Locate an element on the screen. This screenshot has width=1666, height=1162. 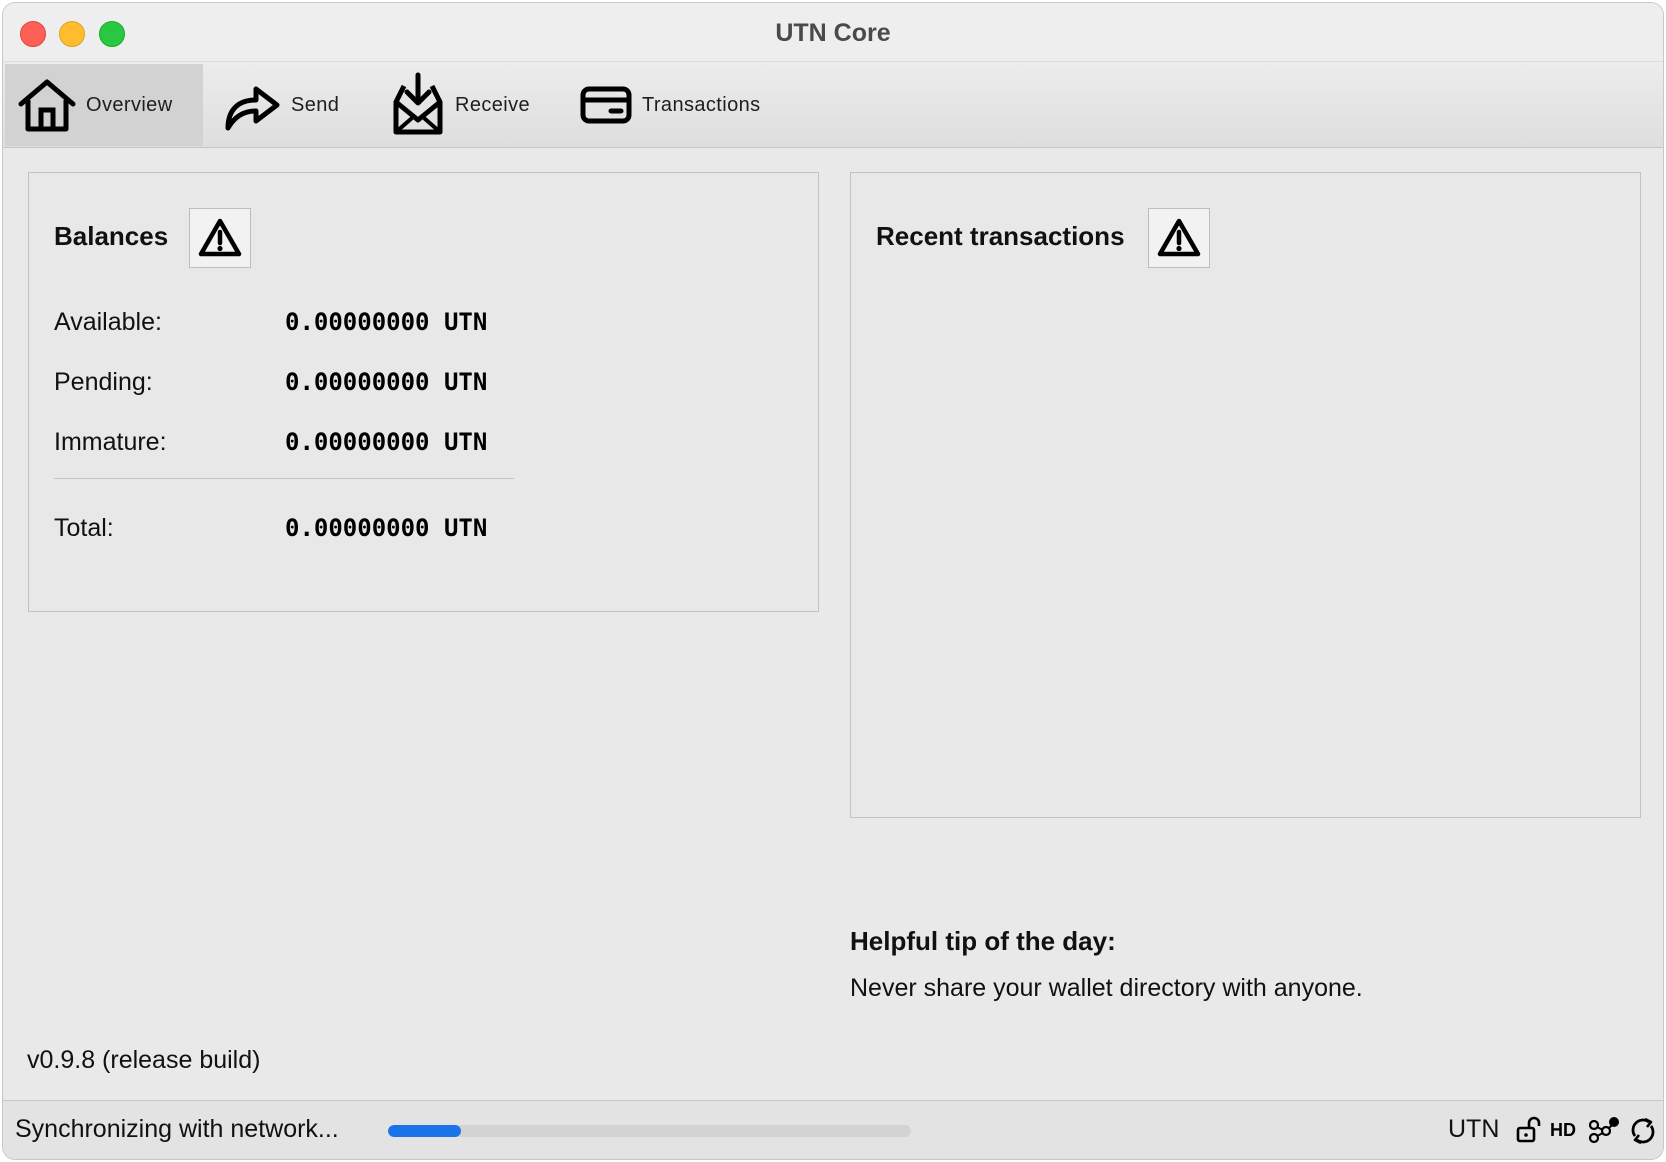
tab-overview-label: Overview is located at coordinates (129, 104).